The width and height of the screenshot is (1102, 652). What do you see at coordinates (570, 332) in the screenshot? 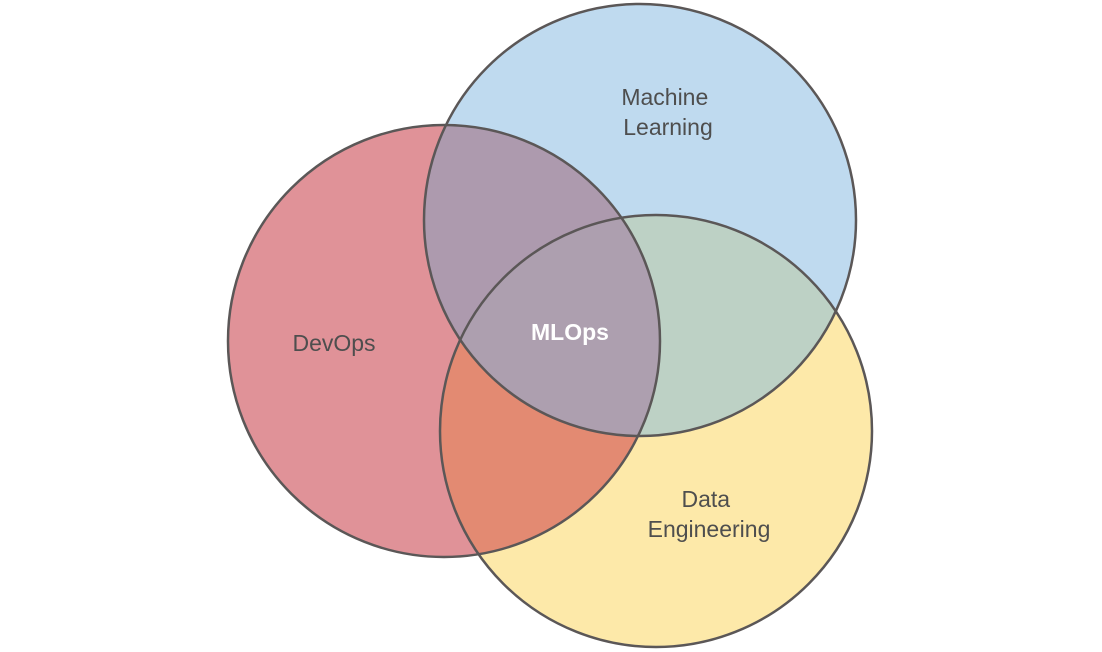
I see `mlops-label: MLOps` at bounding box center [570, 332].